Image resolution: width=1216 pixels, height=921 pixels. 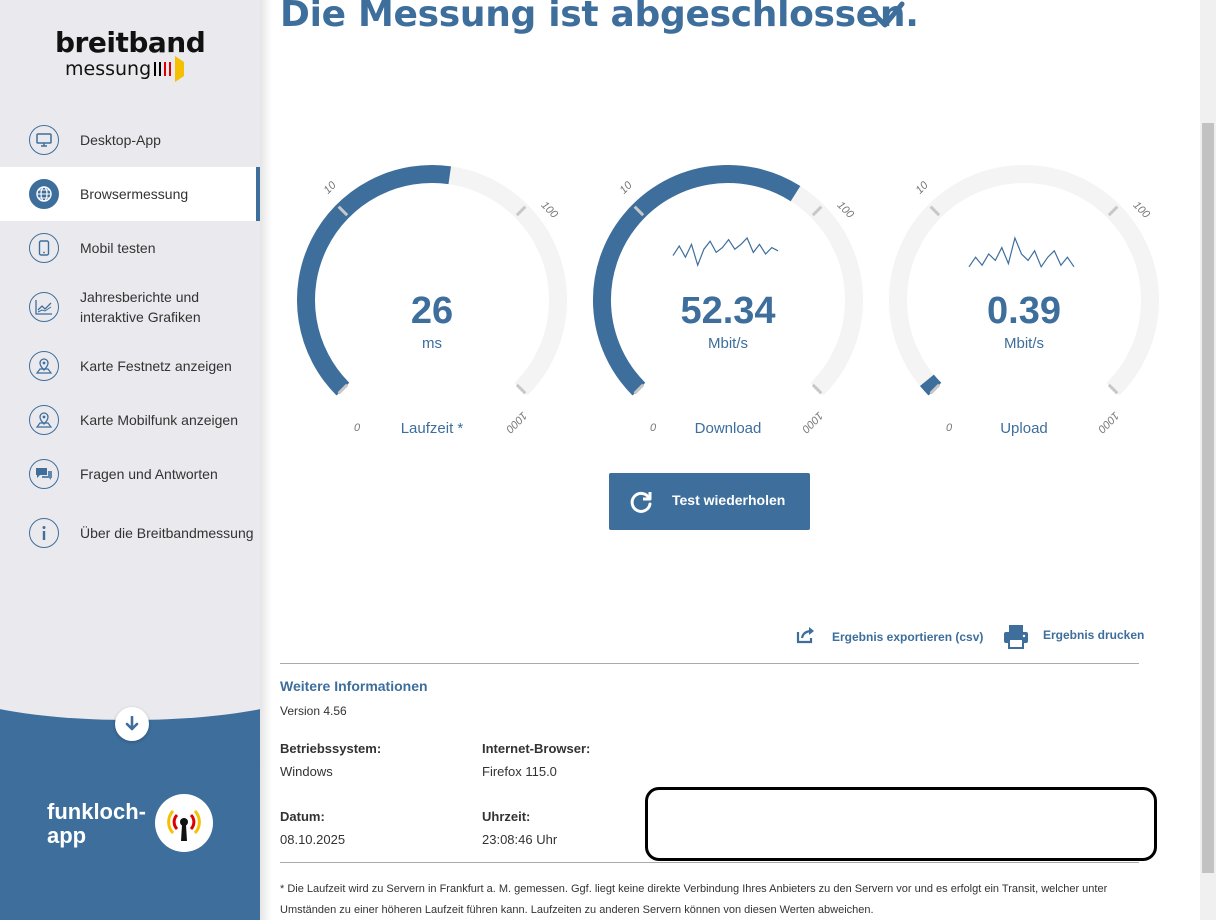 I want to click on time-value: 23:08:46 Uhr, so click(x=520, y=839).